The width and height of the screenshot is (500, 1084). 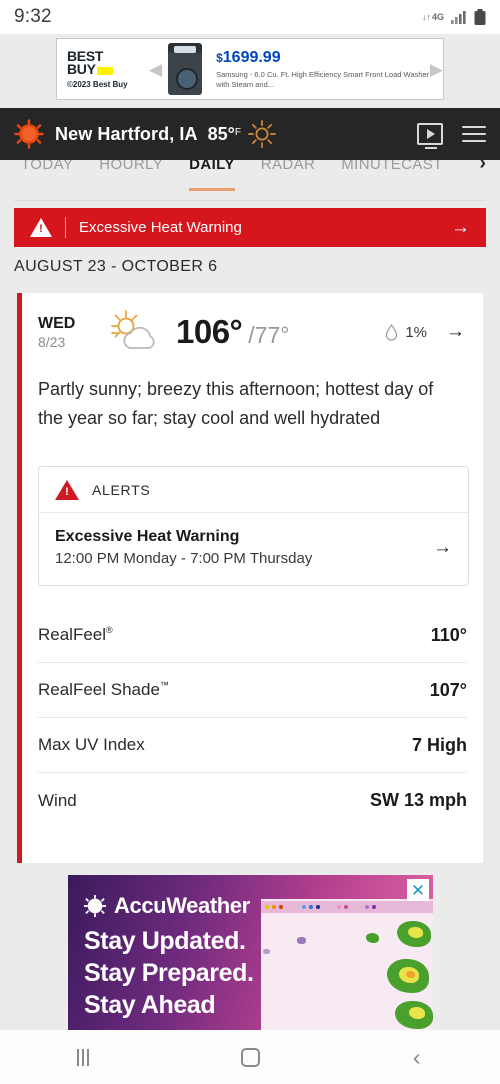 I want to click on tab-next-icon: ›, so click(x=485, y=168).